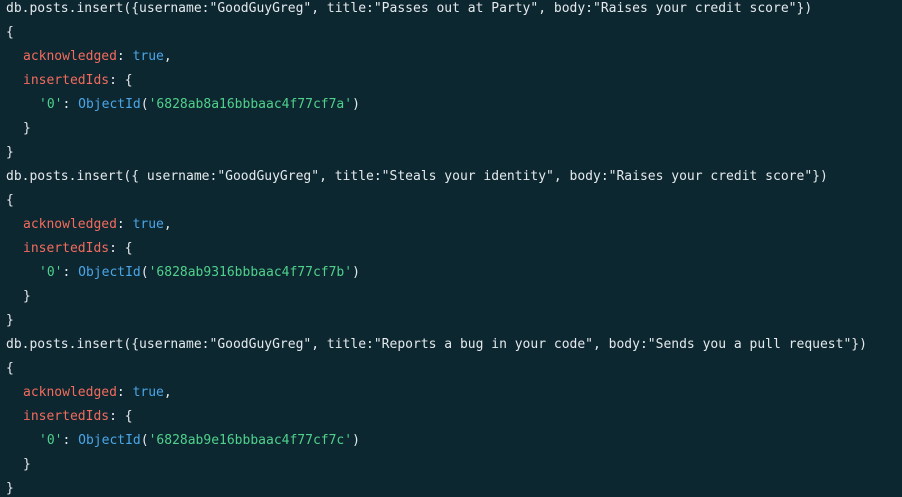  Describe the element at coordinates (250, 272) in the screenshot. I see `object-id-value: '6828ab9316bbbaac4f77cf7b'` at that location.